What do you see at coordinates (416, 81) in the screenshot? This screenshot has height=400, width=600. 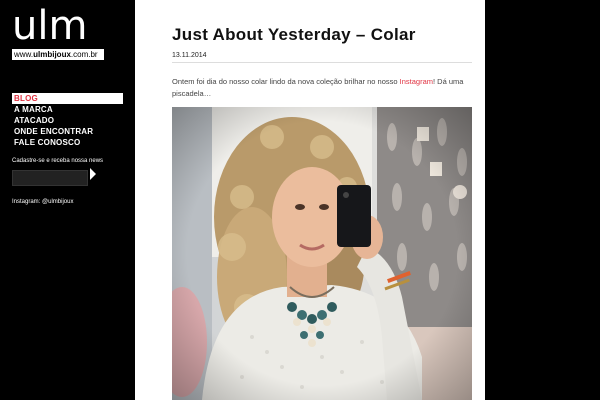 I see `instagram-link: Instagram` at bounding box center [416, 81].